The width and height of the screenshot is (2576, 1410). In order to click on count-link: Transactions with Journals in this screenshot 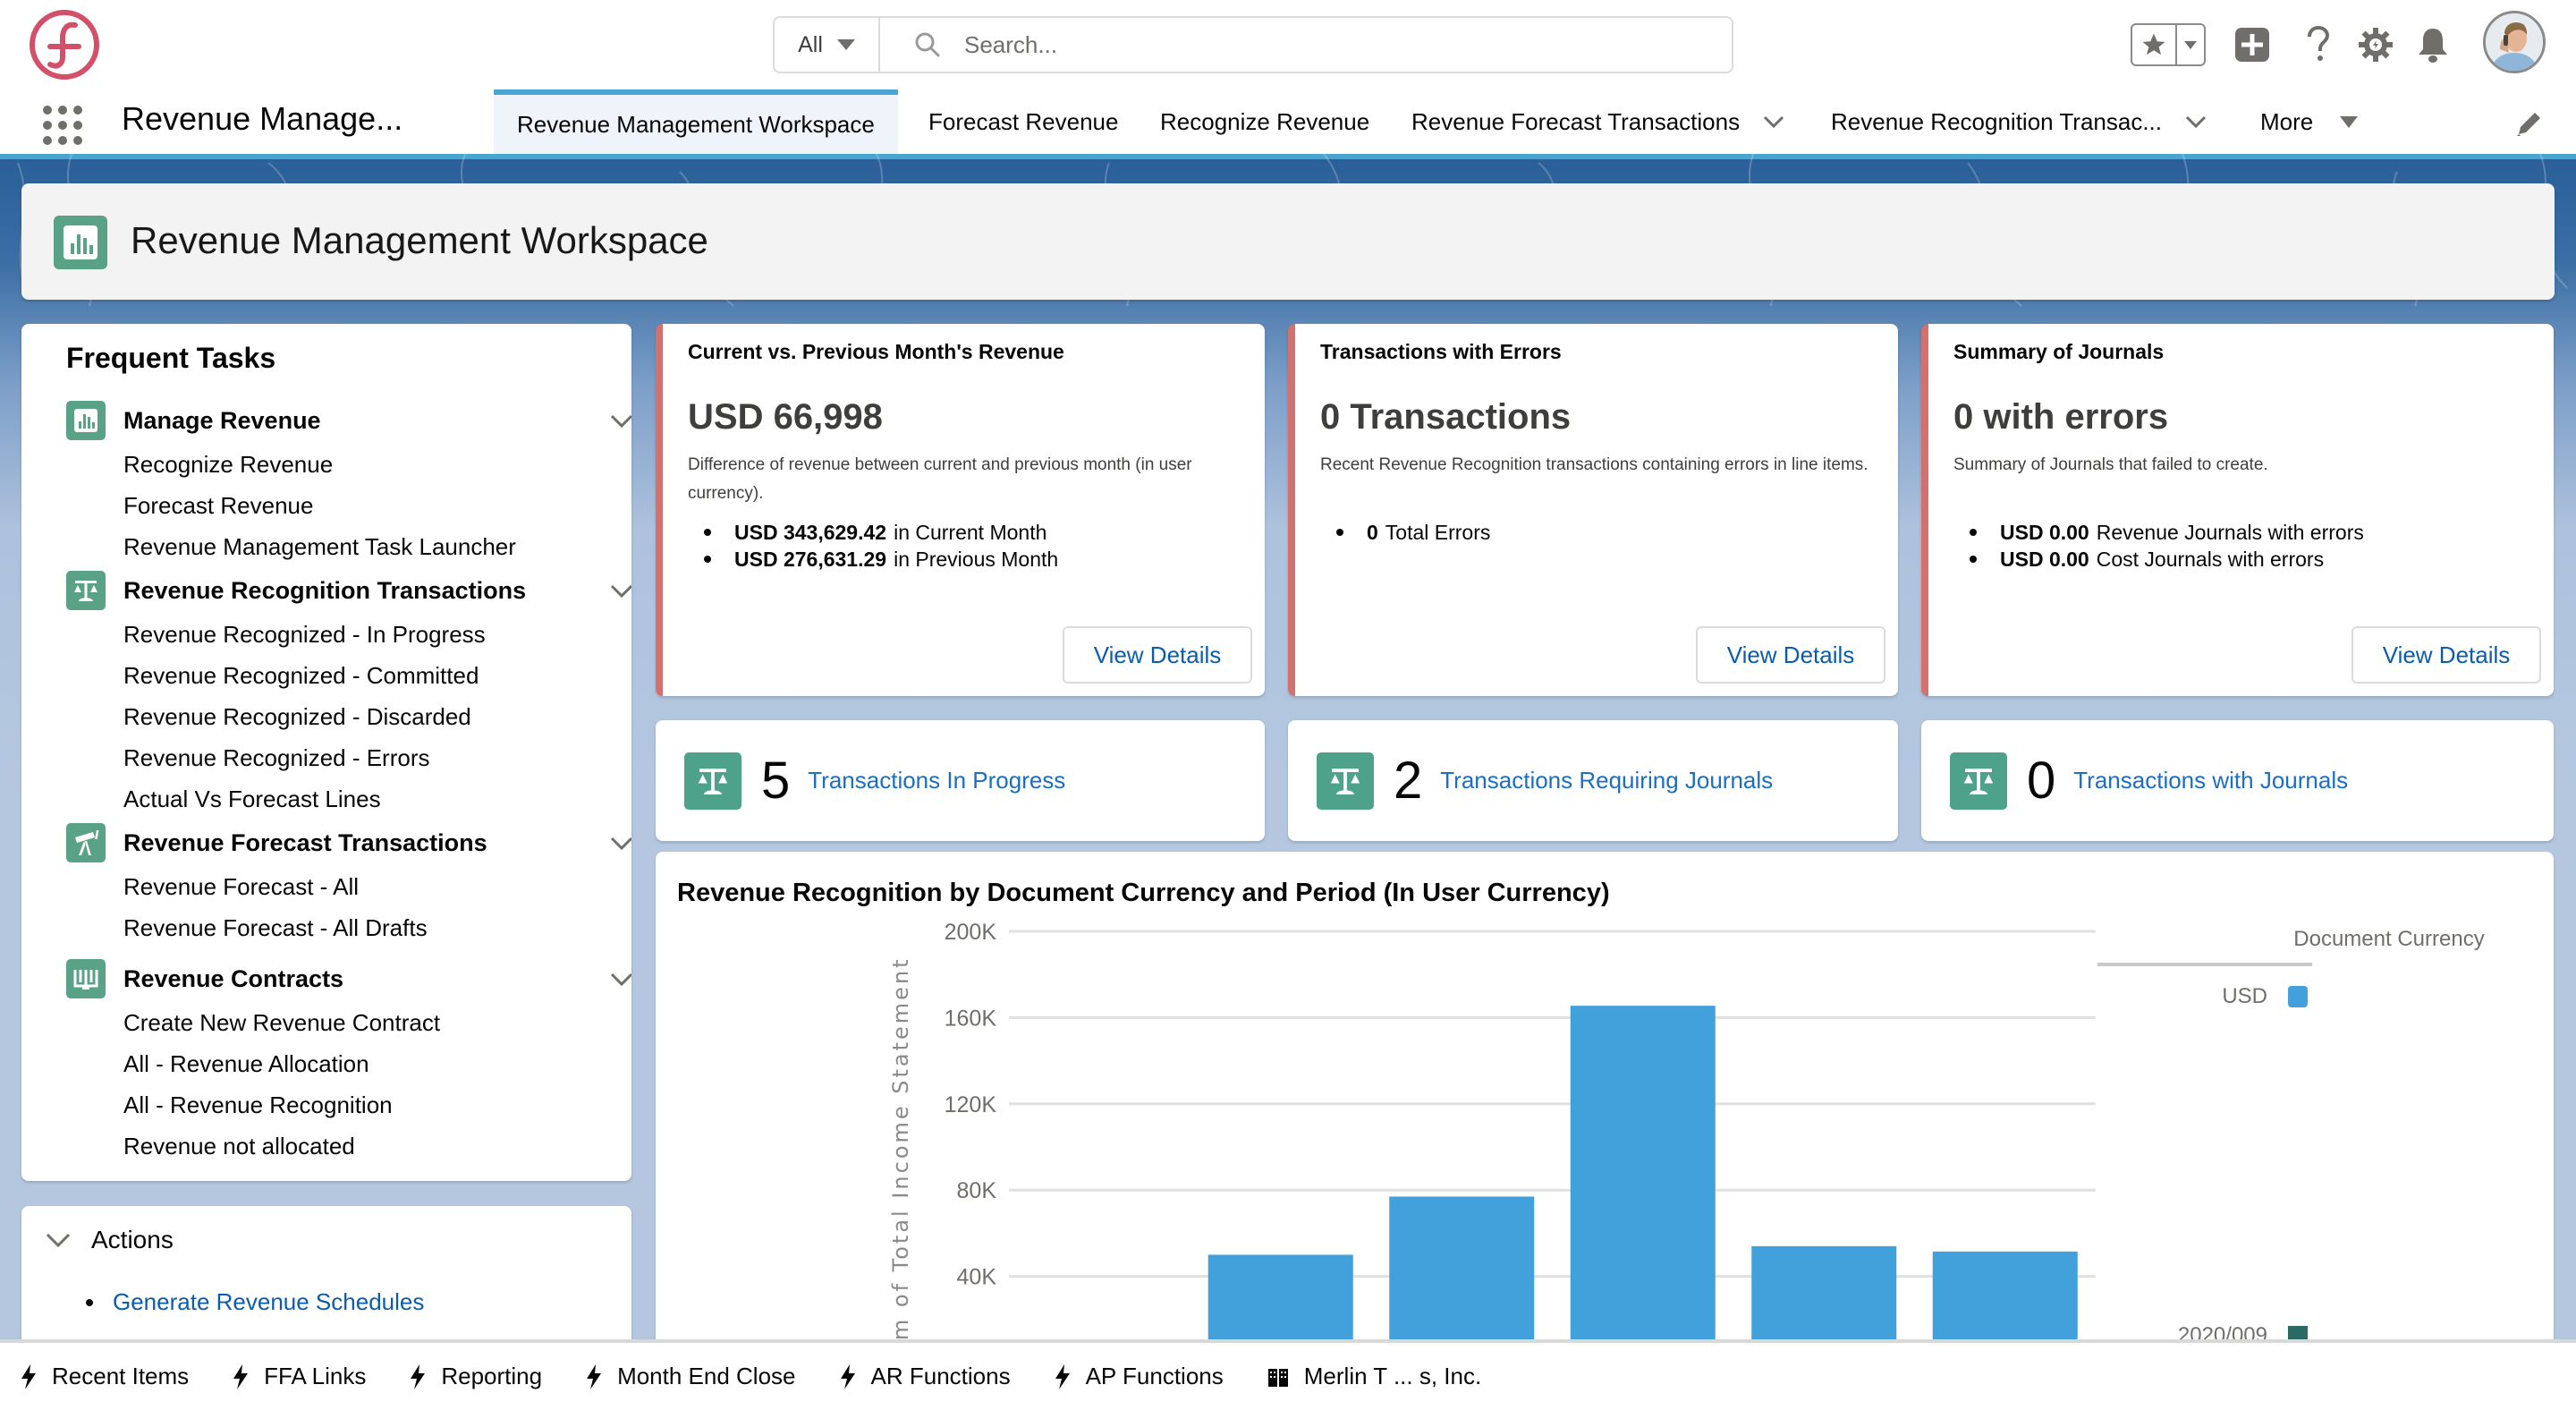, I will do `click(2210, 781)`.